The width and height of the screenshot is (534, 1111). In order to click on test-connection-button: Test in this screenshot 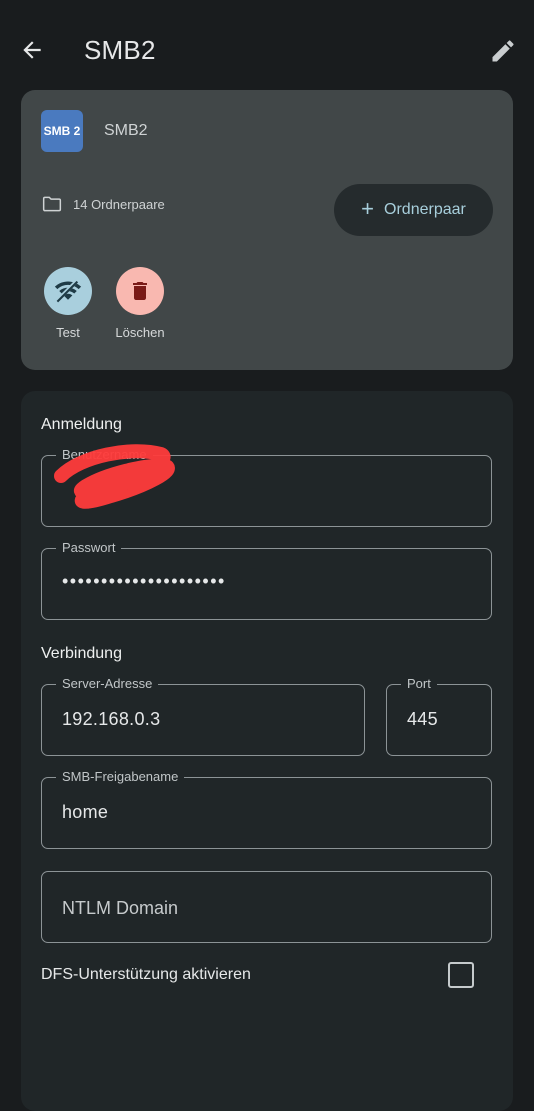, I will do `click(68, 303)`.